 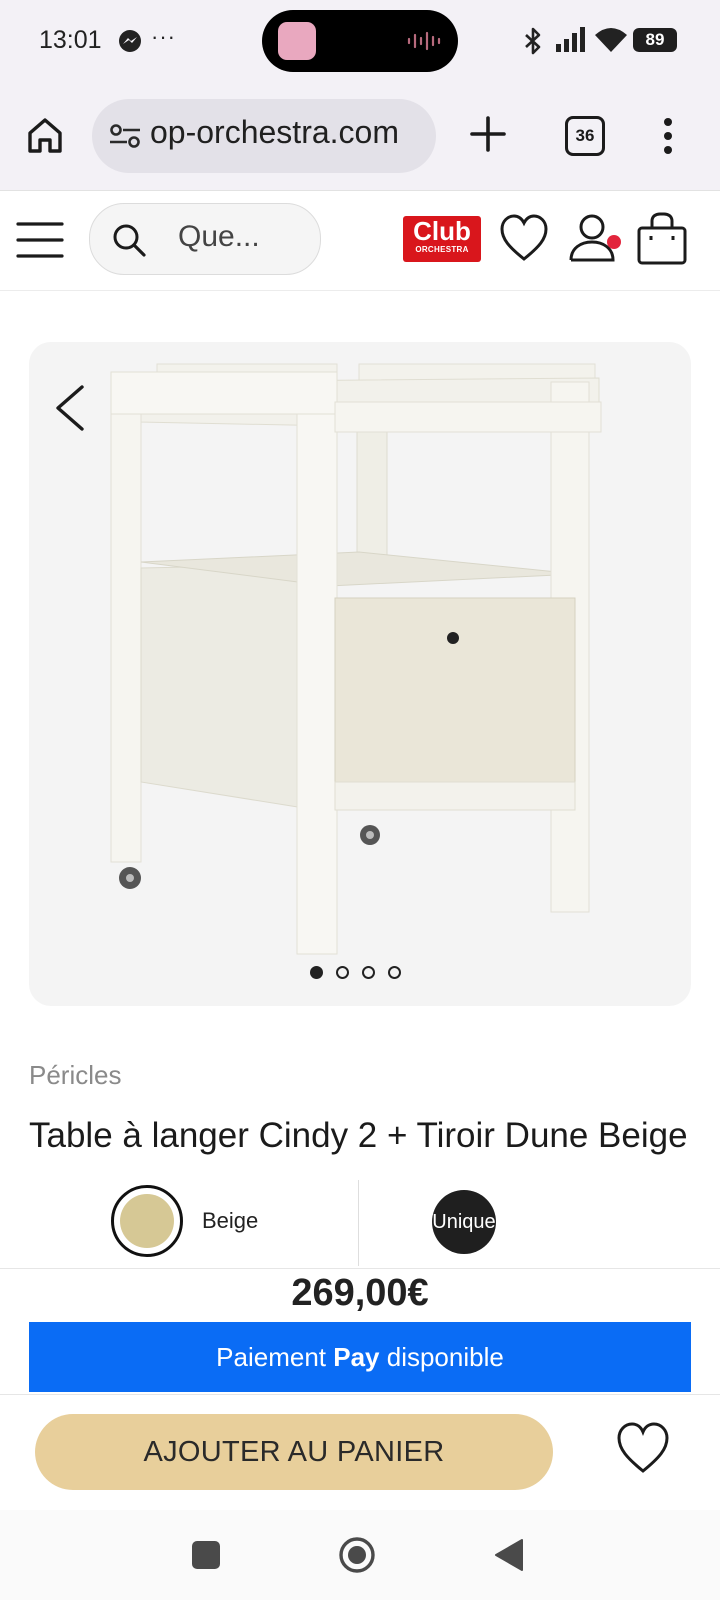 What do you see at coordinates (570, 39) in the screenshot?
I see `signal-icon` at bounding box center [570, 39].